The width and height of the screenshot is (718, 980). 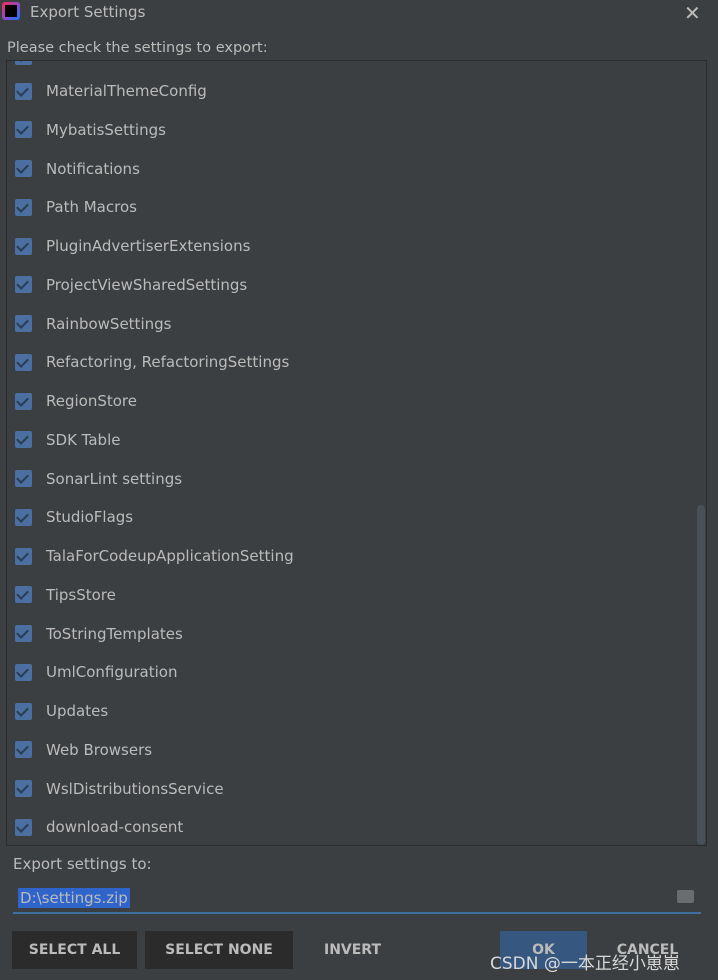 I want to click on list-item: MybatisSettings, so click(x=90, y=130).